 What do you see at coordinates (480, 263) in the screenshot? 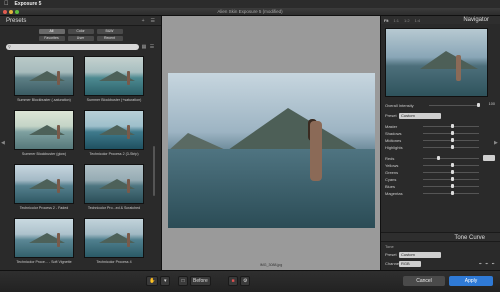
I see `eyedropper-black-icon: ✒` at bounding box center [480, 263].